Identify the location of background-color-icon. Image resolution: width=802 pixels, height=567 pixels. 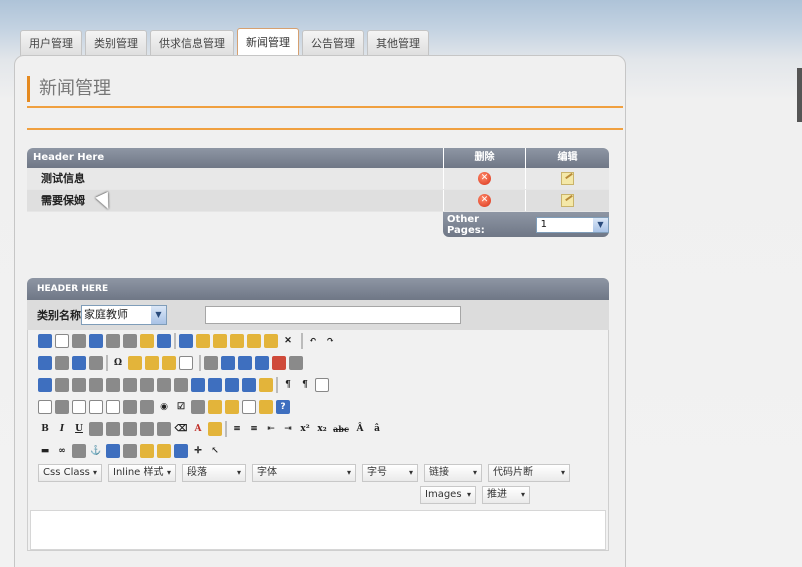
(215, 429).